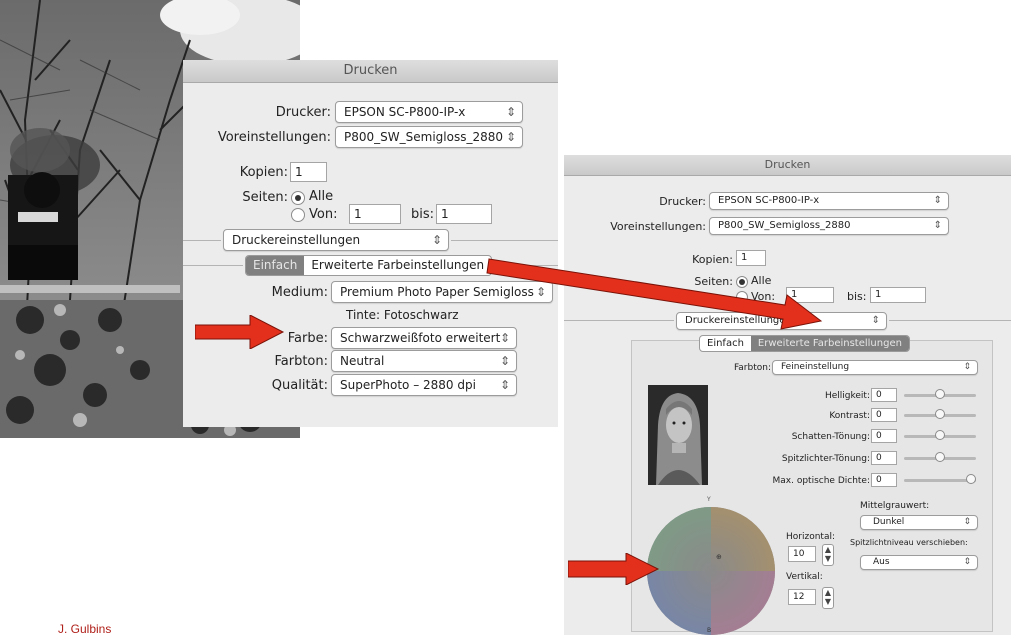  What do you see at coordinates (654, 294) in the screenshot?
I see `arrow-to-tab-icon` at bounding box center [654, 294].